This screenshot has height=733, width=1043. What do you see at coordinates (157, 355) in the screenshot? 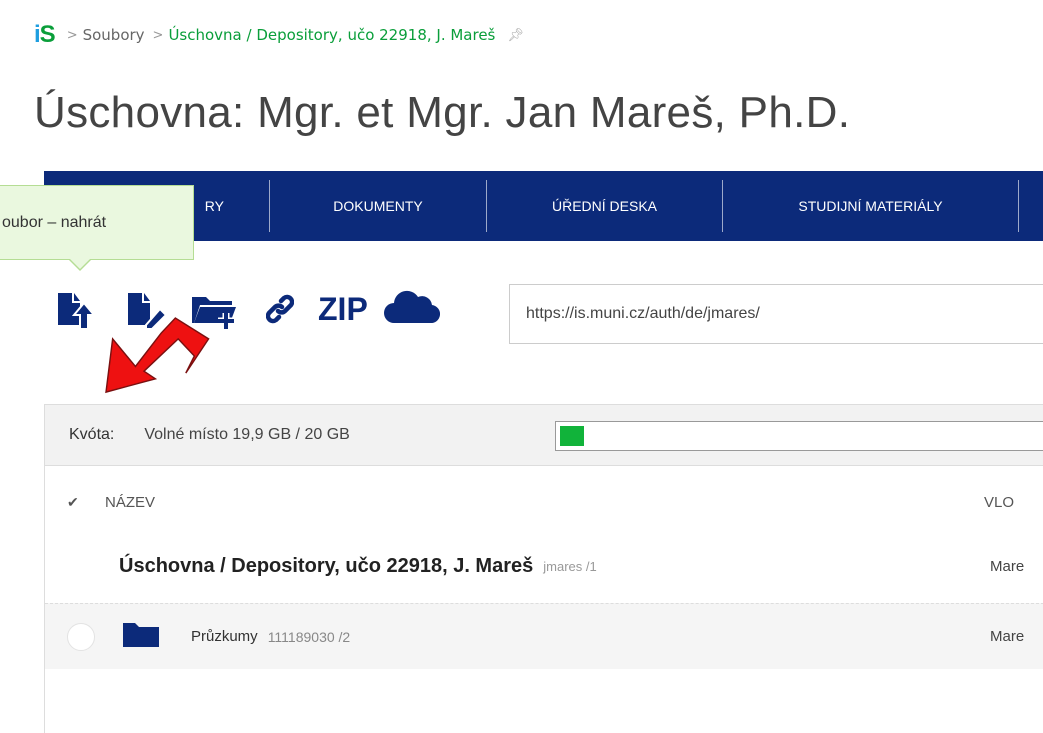
I see `annotation-arrow-icon` at bounding box center [157, 355].